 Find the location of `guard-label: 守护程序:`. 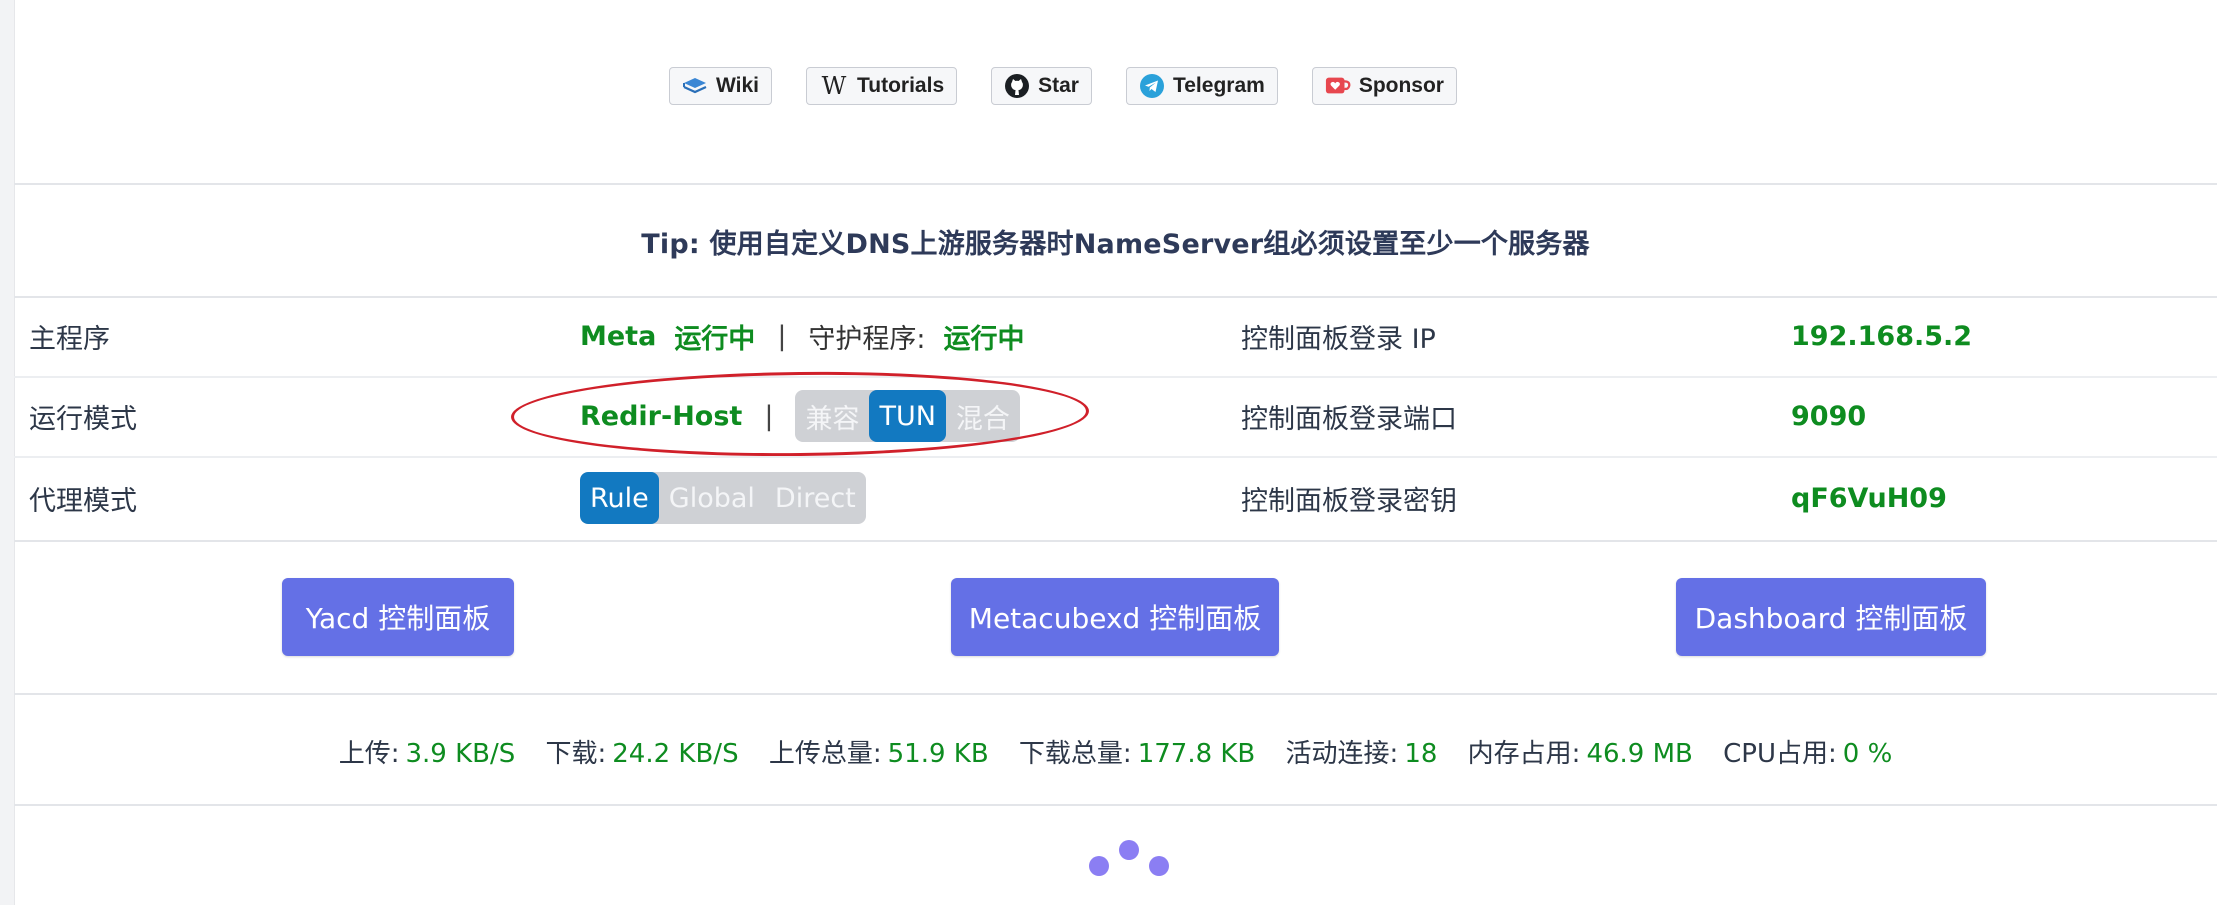

guard-label: 守护程序: is located at coordinates (867, 339).